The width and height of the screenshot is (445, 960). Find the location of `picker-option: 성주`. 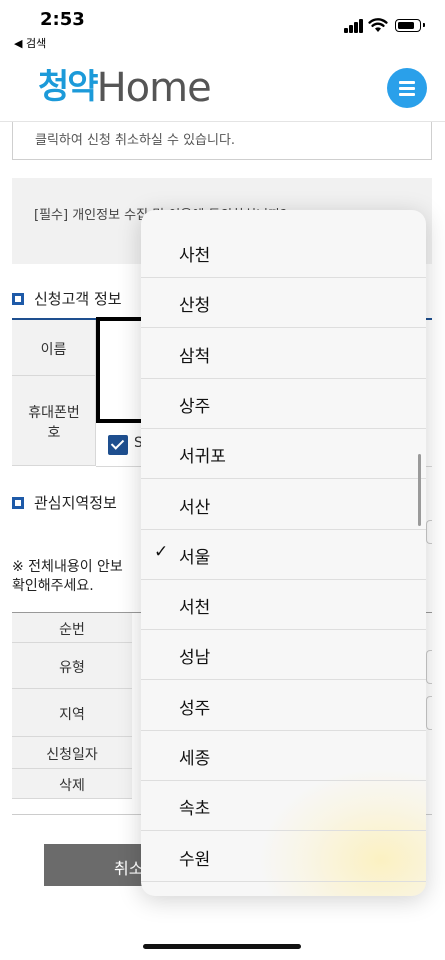

picker-option: 성주 is located at coordinates (283, 706).